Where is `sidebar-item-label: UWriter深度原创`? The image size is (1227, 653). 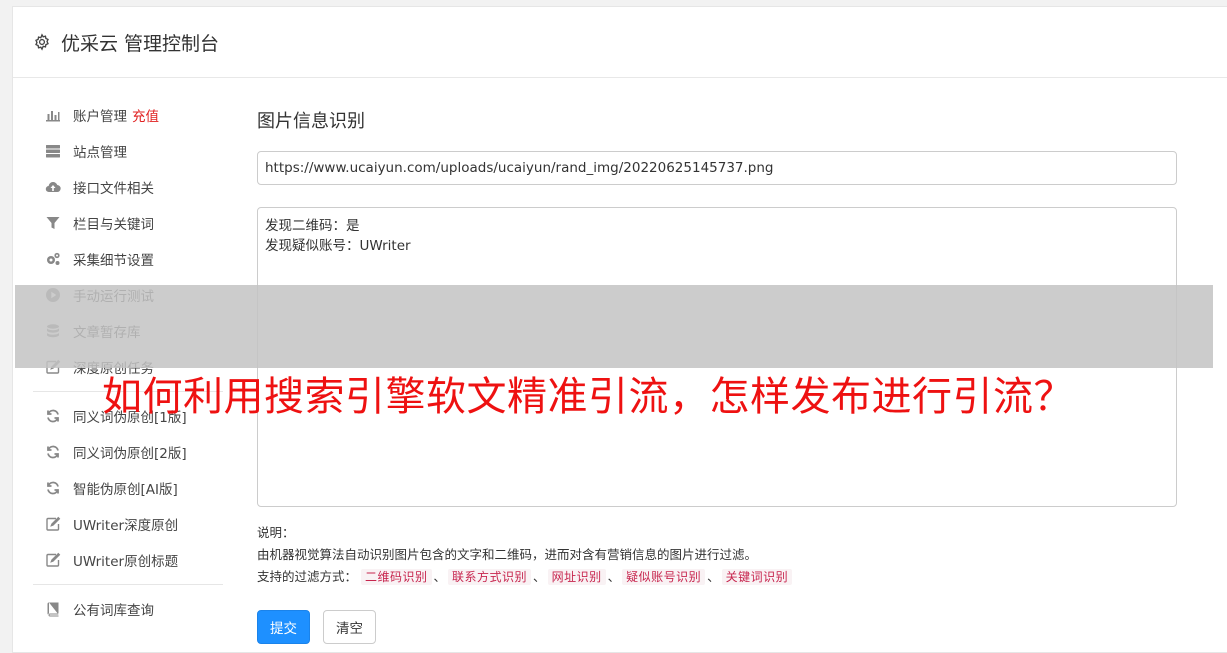
sidebar-item-label: UWriter深度原创 is located at coordinates (126, 526).